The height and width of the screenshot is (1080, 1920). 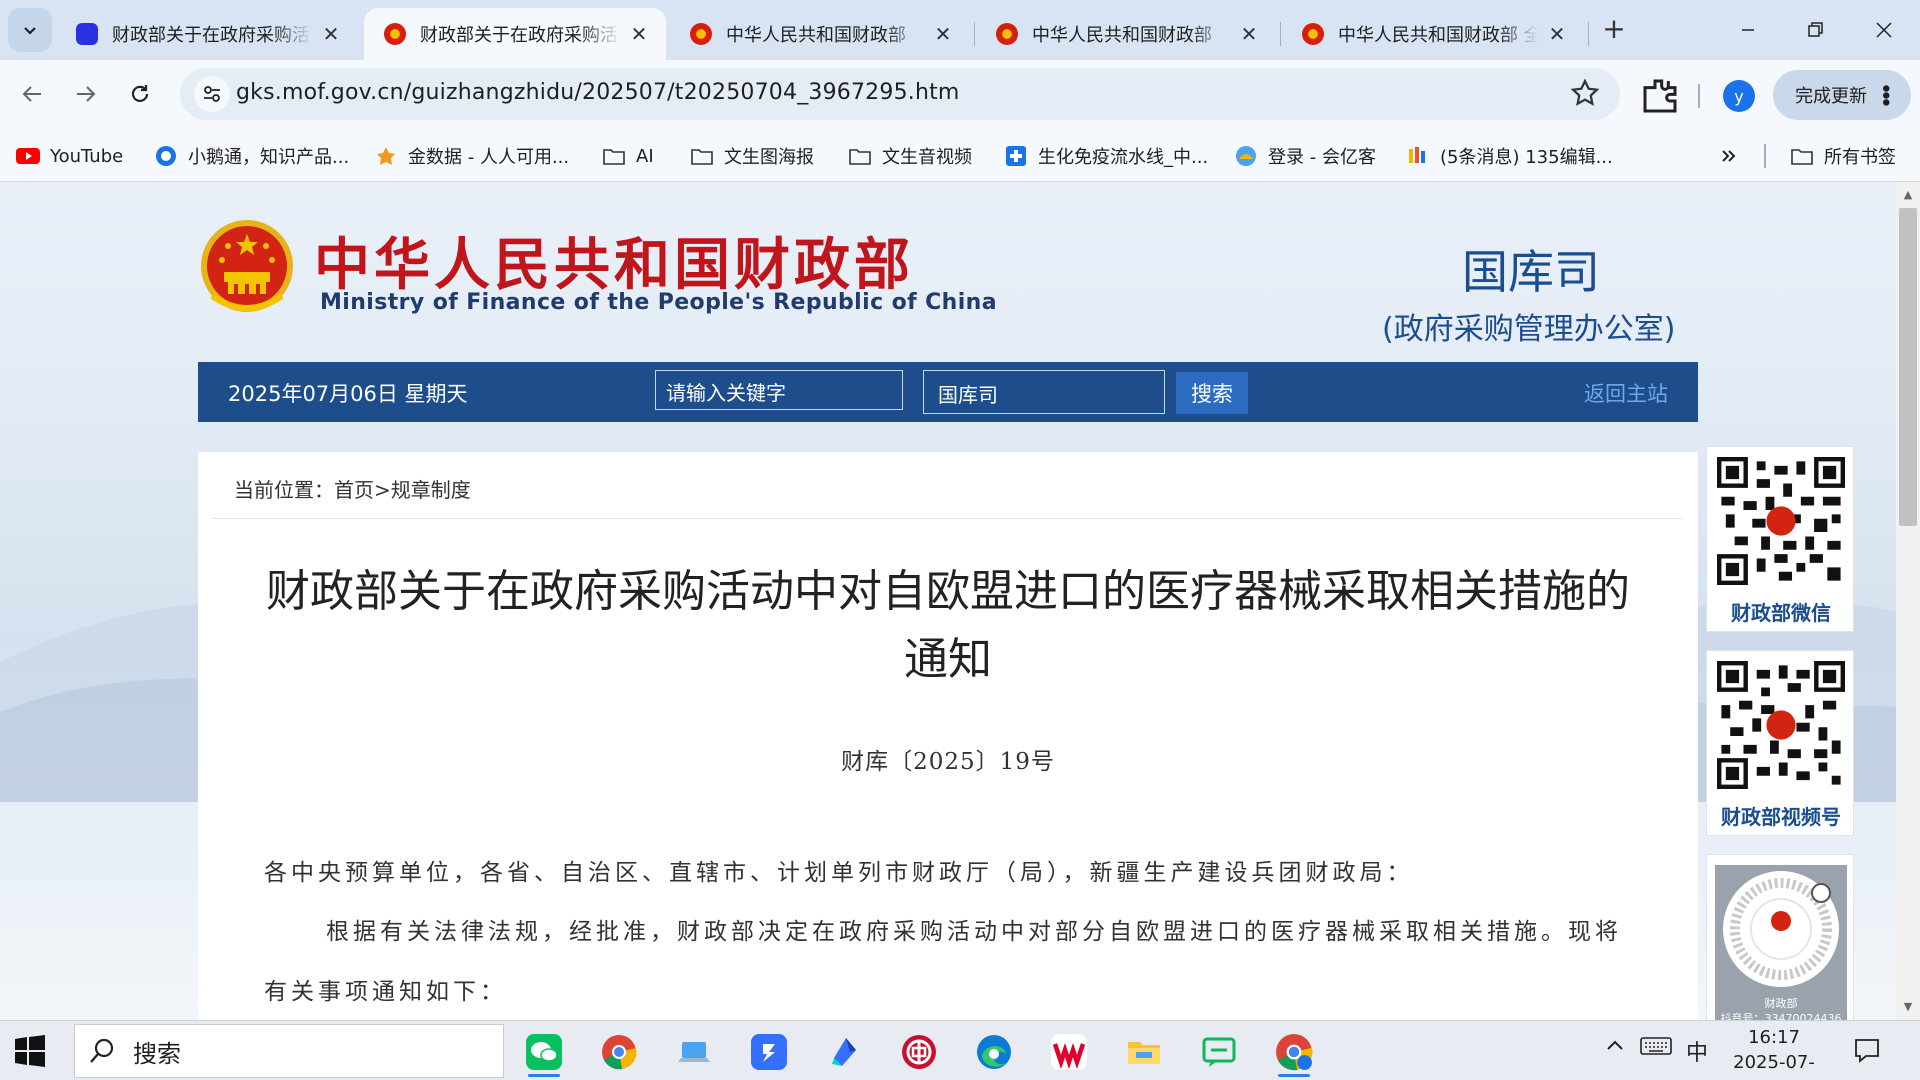 I want to click on qr-code-icon, so click(x=1781, y=725).